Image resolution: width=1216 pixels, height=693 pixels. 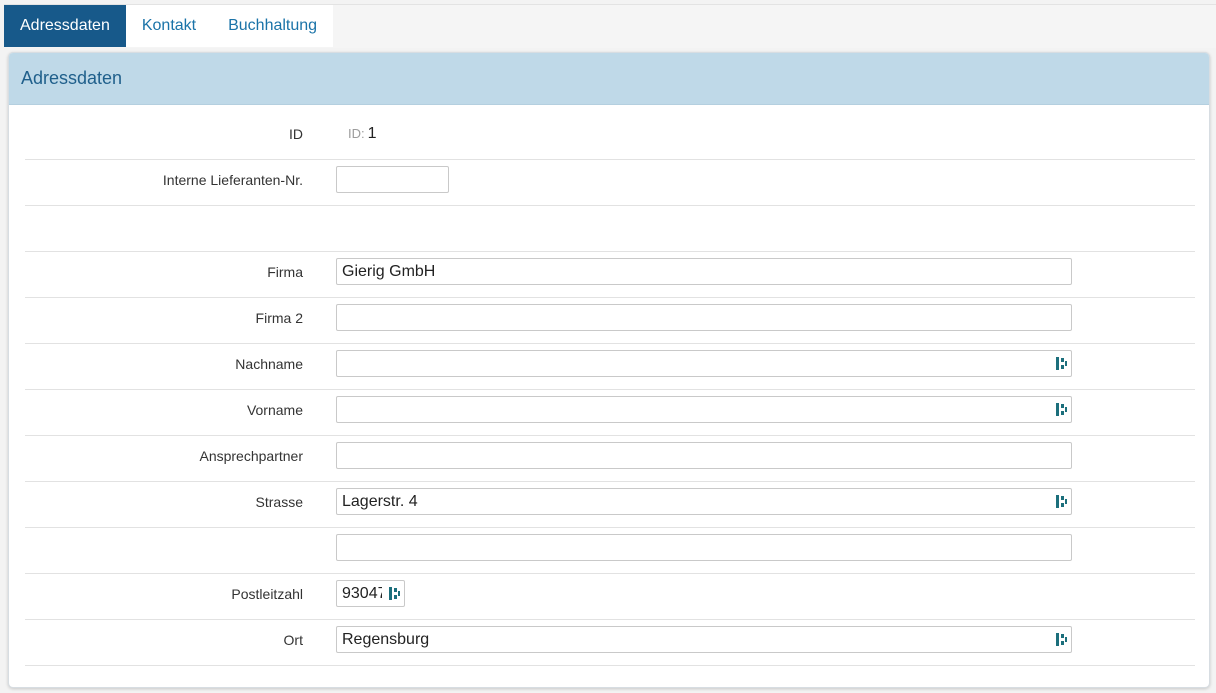 I want to click on form-row-strasse: Strasse, so click(x=610, y=505).